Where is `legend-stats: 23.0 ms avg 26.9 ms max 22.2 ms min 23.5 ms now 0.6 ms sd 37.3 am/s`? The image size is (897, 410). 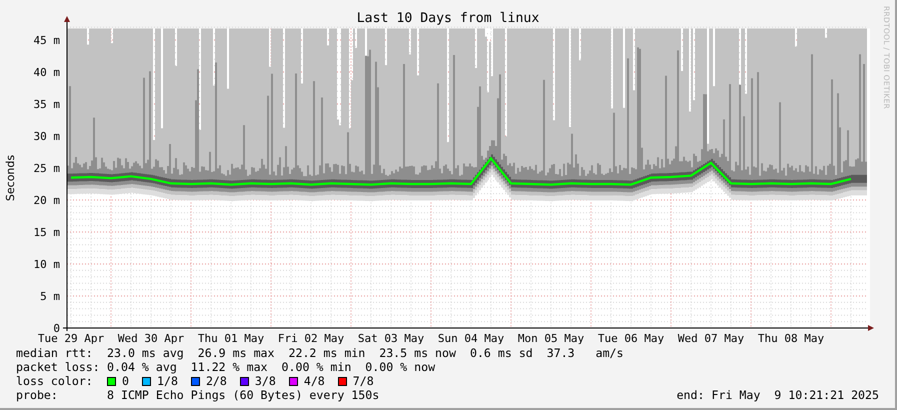 legend-stats: 23.0 ms avg 26.9 ms max 22.2 ms min 23.5 ms now 0.6 ms sd 37.3 am/s is located at coordinates (365, 353).